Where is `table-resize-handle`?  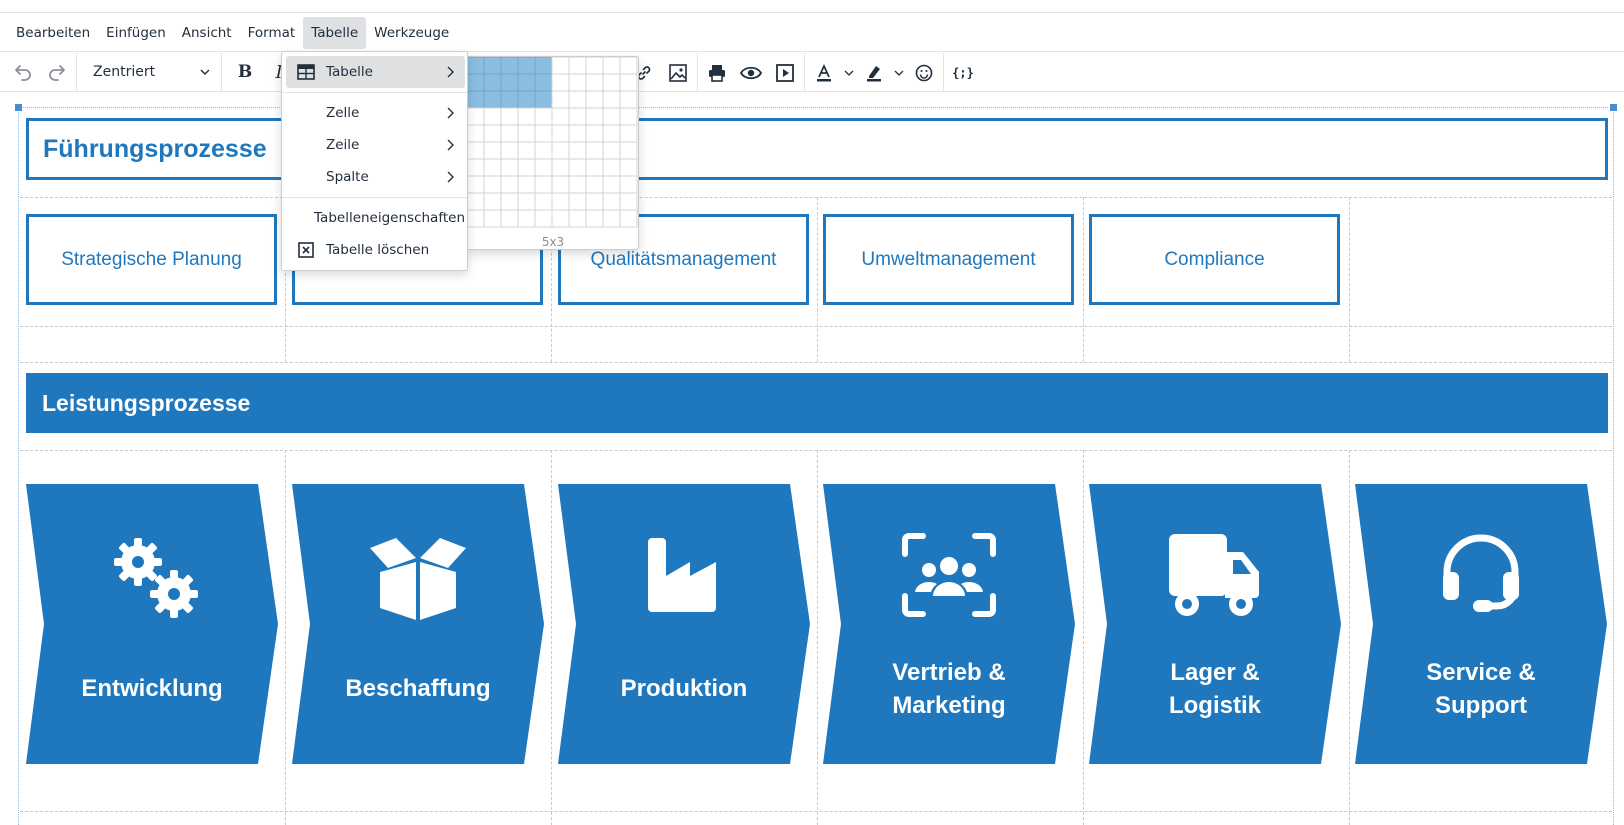 table-resize-handle is located at coordinates (1613, 107).